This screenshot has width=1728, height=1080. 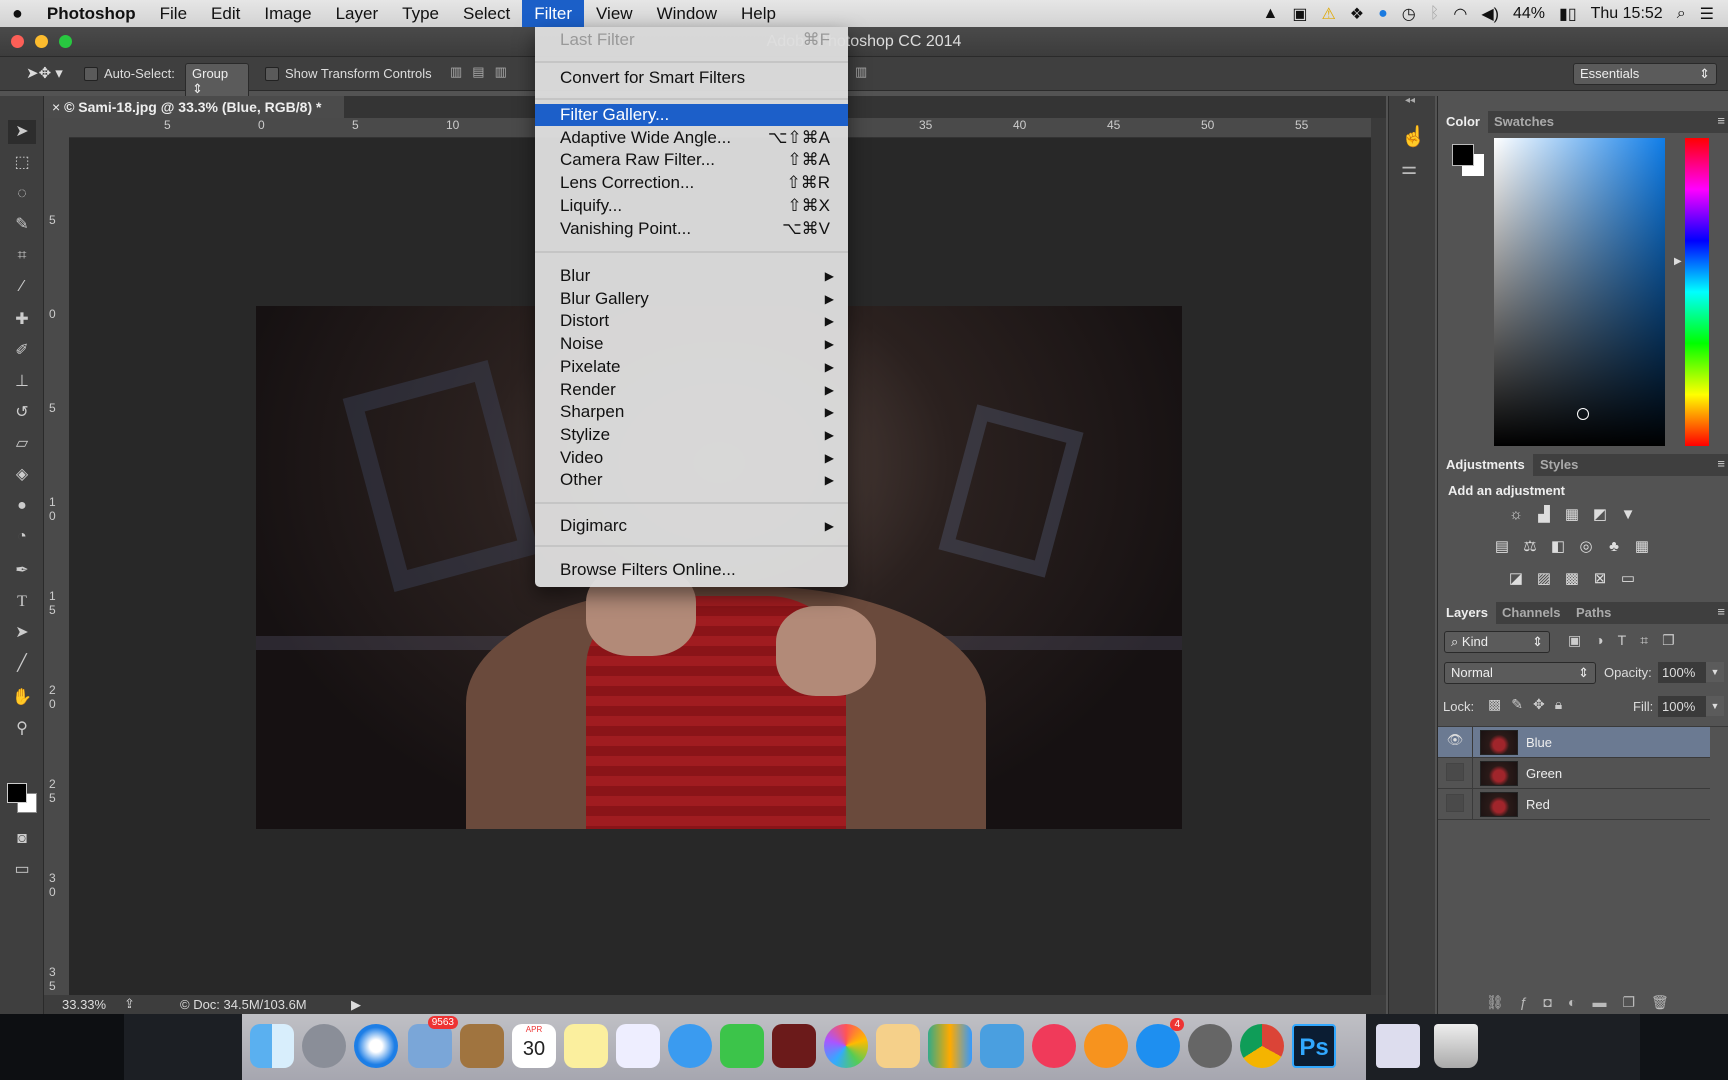 What do you see at coordinates (1682, 672) in the screenshot?
I see `opacity-field: 100%` at bounding box center [1682, 672].